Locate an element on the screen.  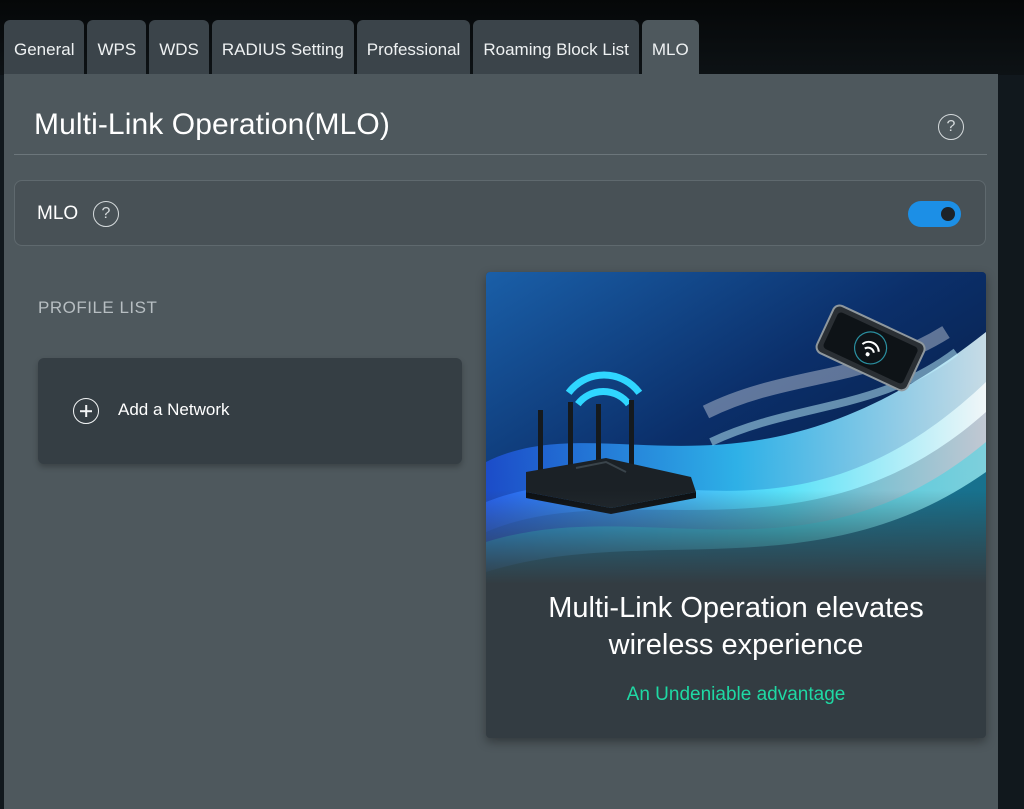
title-divider is located at coordinates (500, 154).